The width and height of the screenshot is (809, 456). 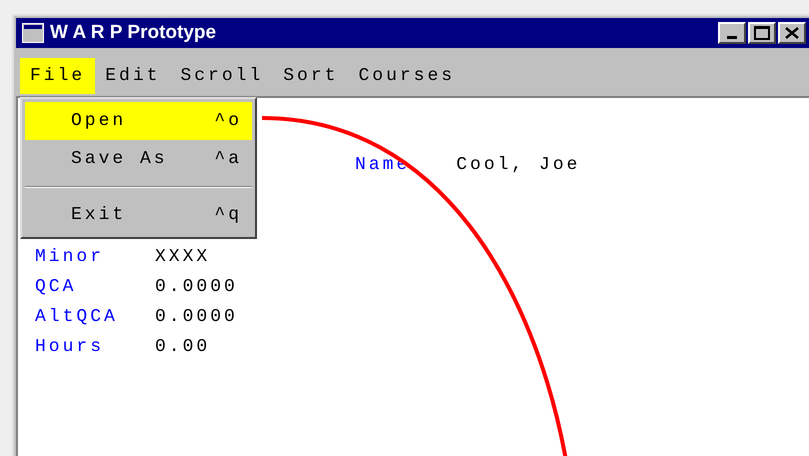 What do you see at coordinates (310, 76) in the screenshot?
I see `menu-item: Sort` at bounding box center [310, 76].